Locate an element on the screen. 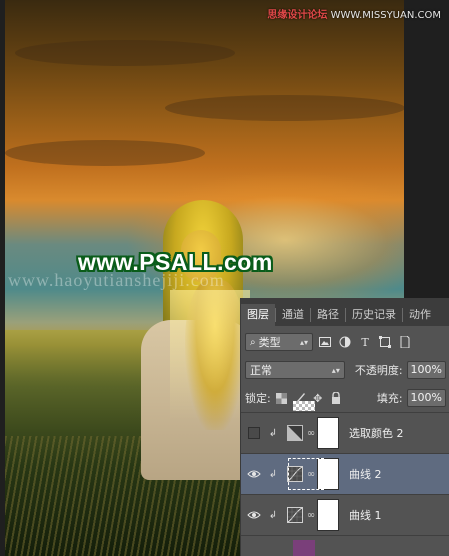 This screenshot has height=556, width=449. layer-row: ↲ ∞ 曲线 1 is located at coordinates (345, 514).